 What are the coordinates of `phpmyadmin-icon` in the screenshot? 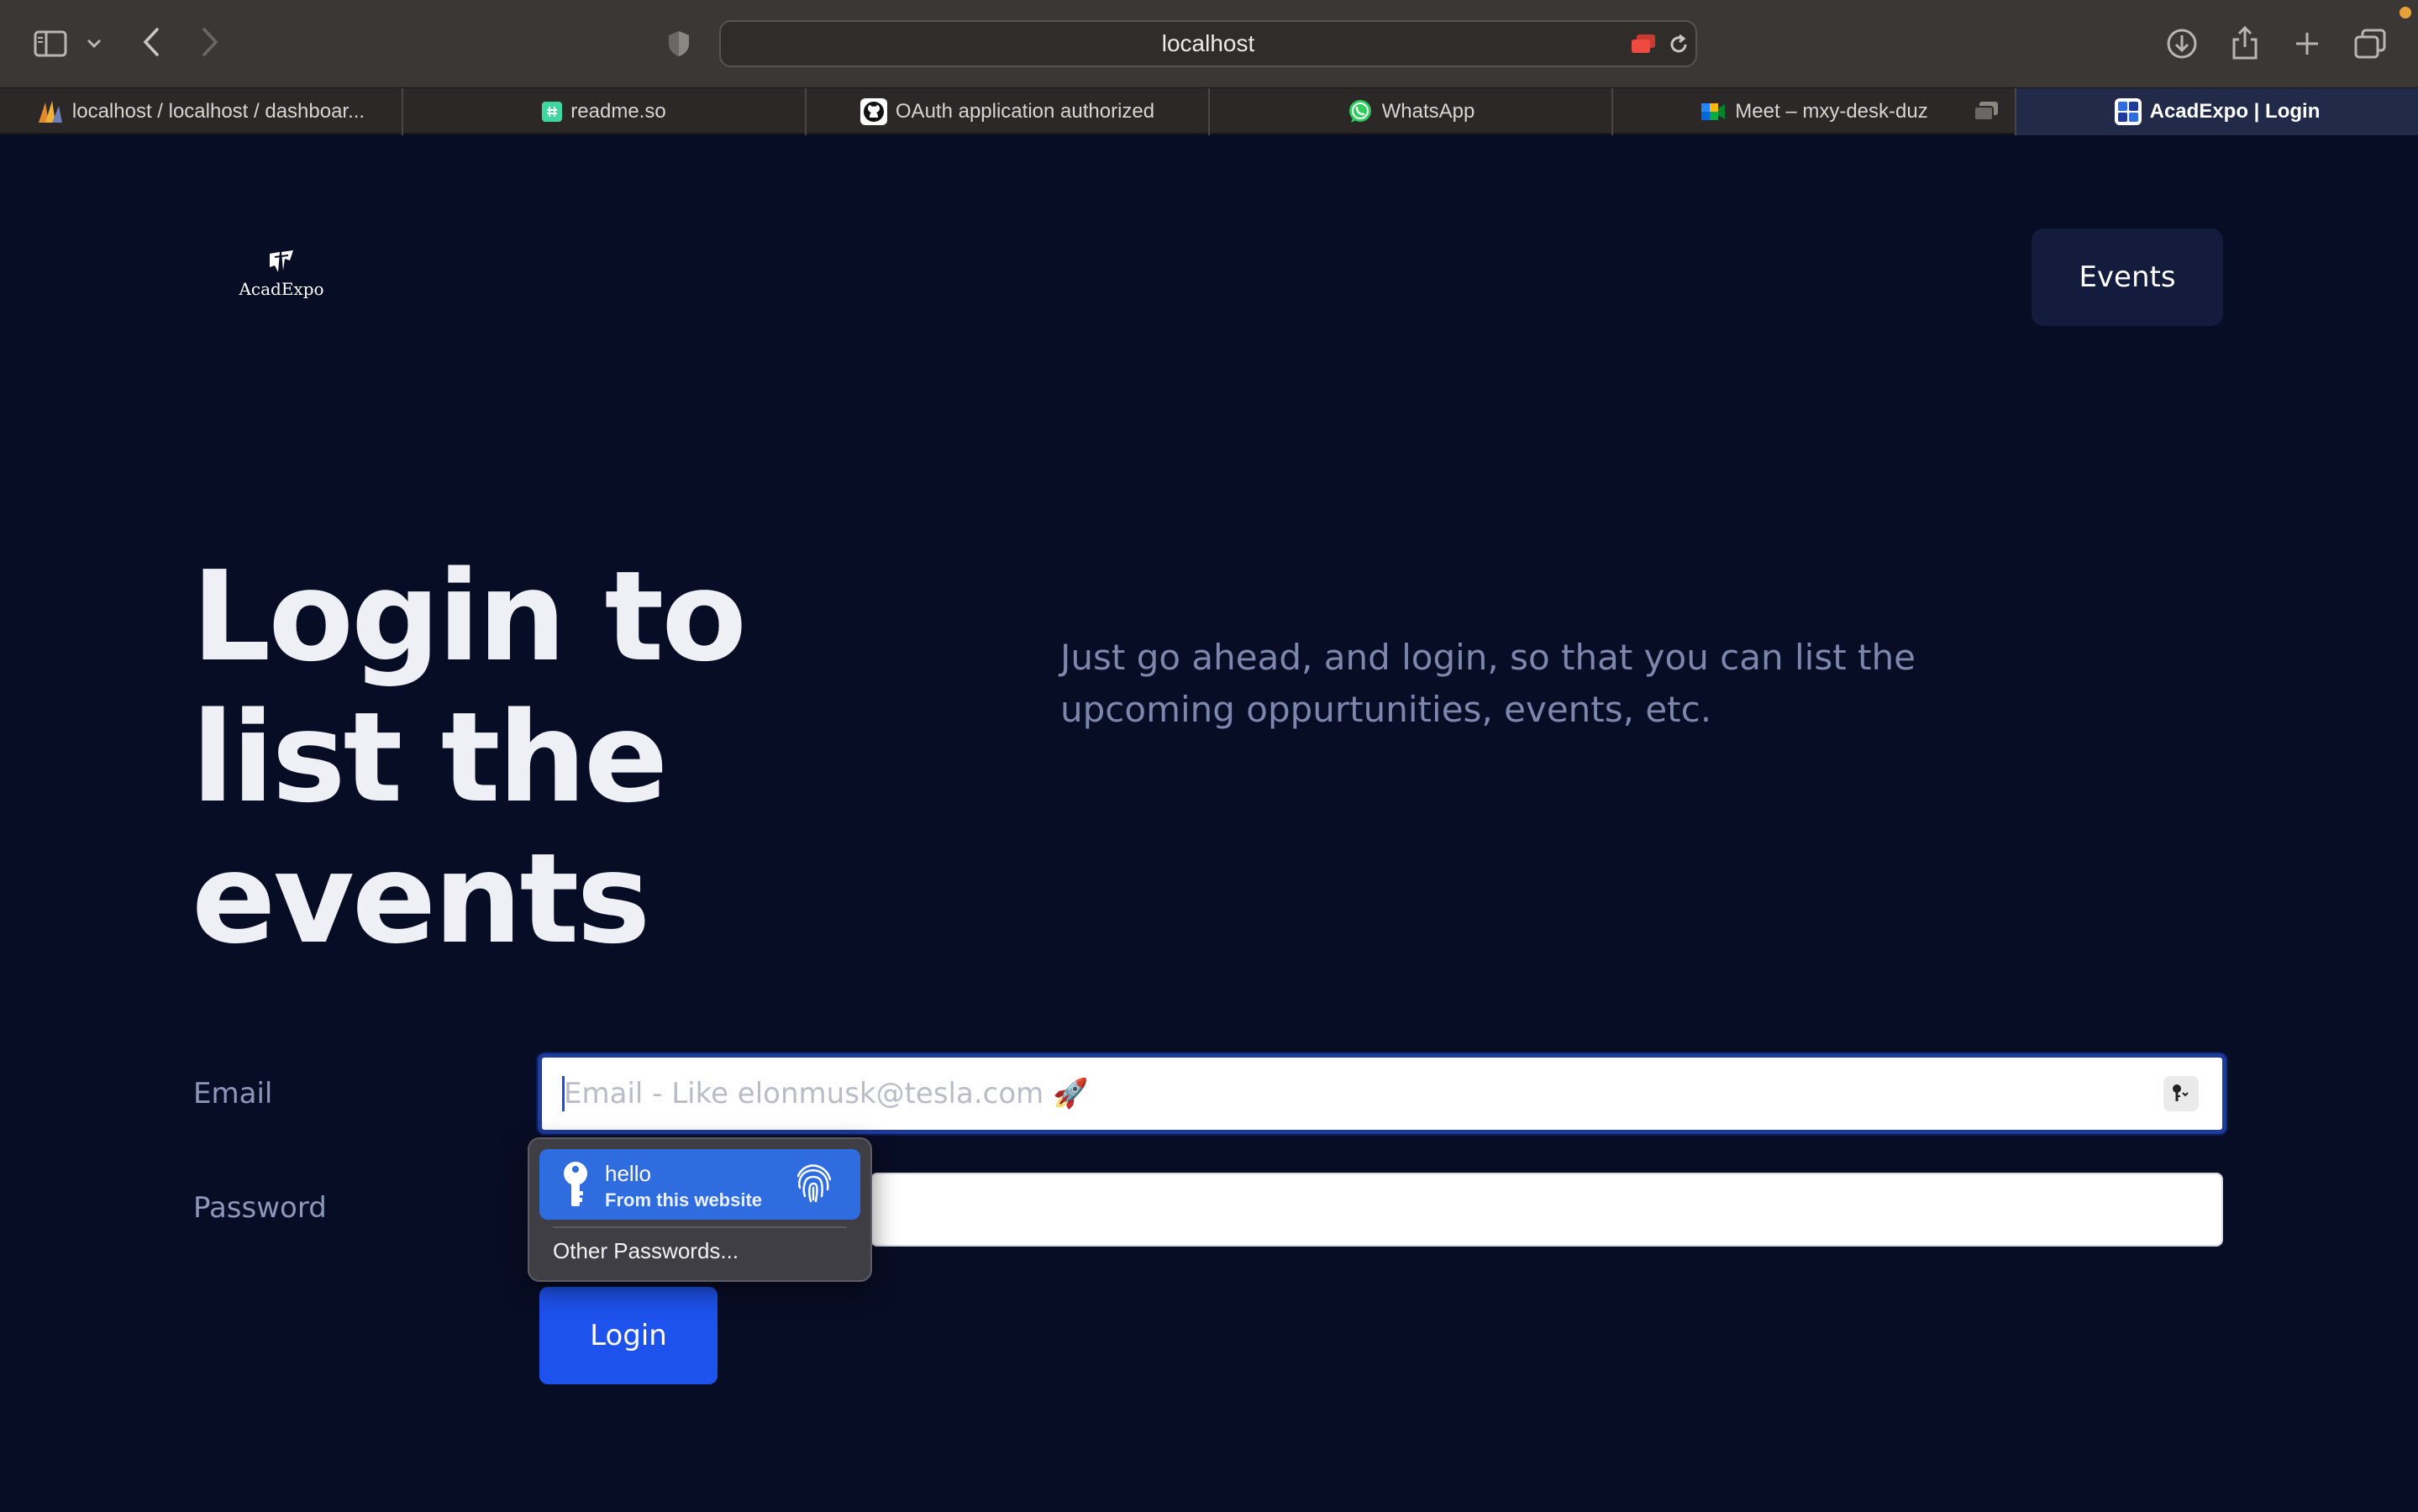 It's located at (51, 111).